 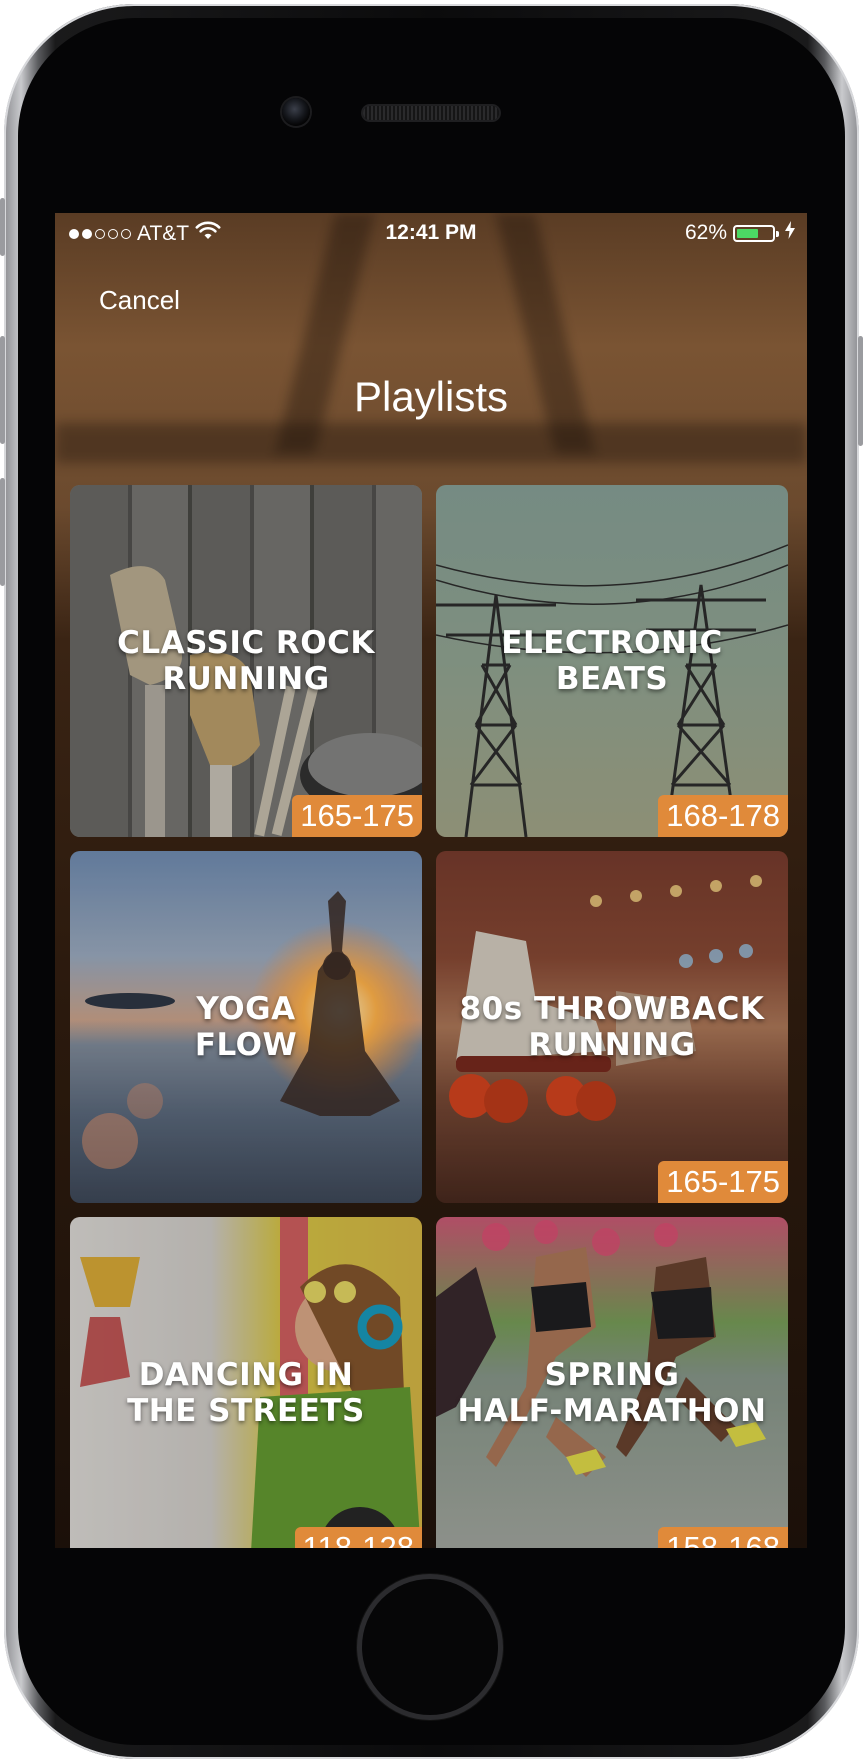 What do you see at coordinates (358, 1537) in the screenshot?
I see `bpm-badge: 118-128` at bounding box center [358, 1537].